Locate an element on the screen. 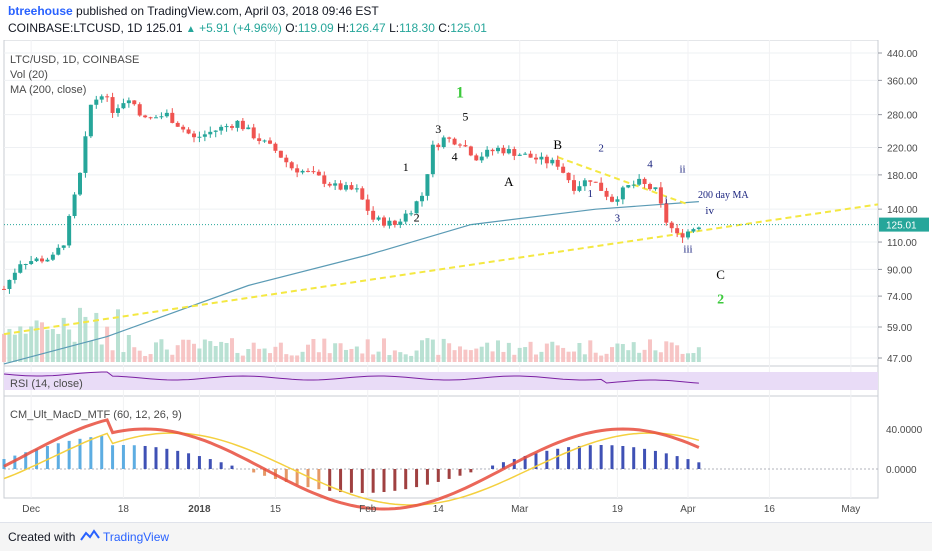 Image resolution: width=932 pixels, height=551 pixels. close-label: C: is located at coordinates (444, 28).